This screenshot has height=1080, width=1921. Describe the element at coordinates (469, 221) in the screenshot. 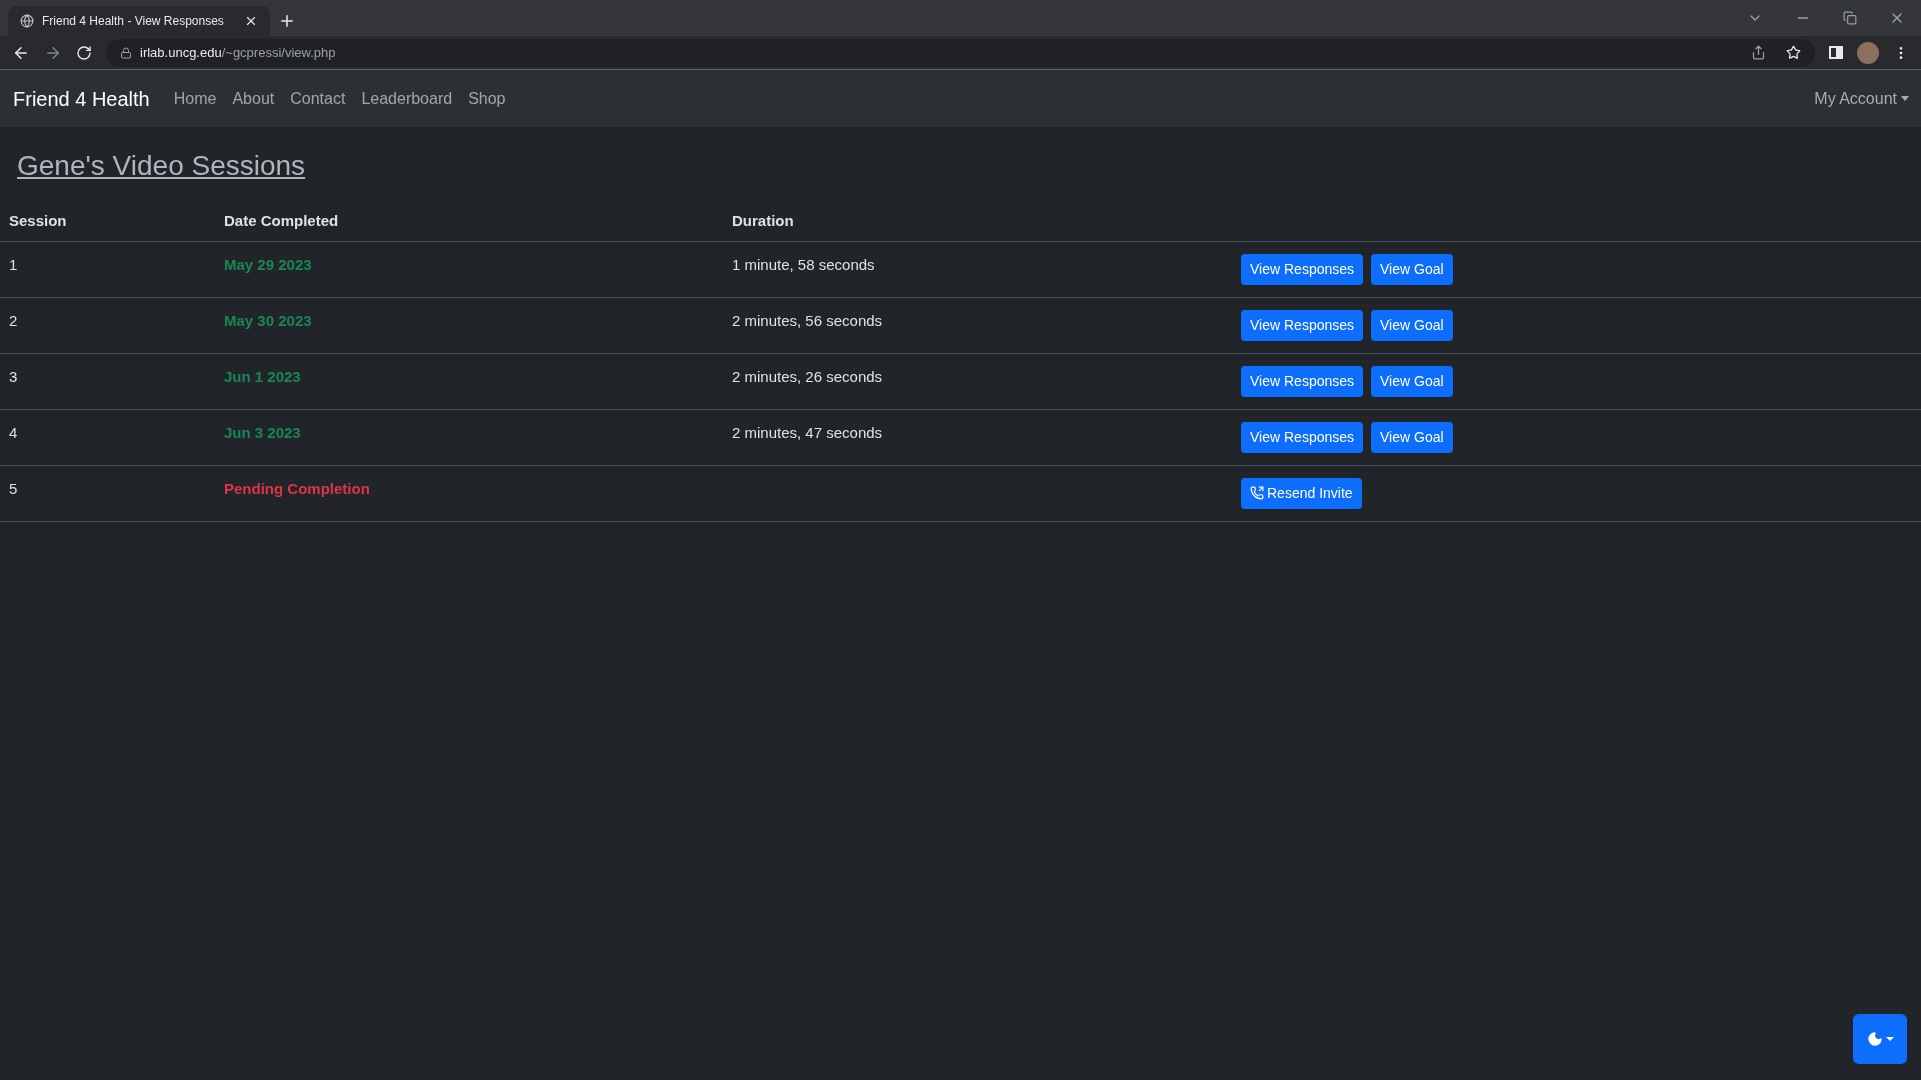

I see `column-header: Date Completed` at that location.